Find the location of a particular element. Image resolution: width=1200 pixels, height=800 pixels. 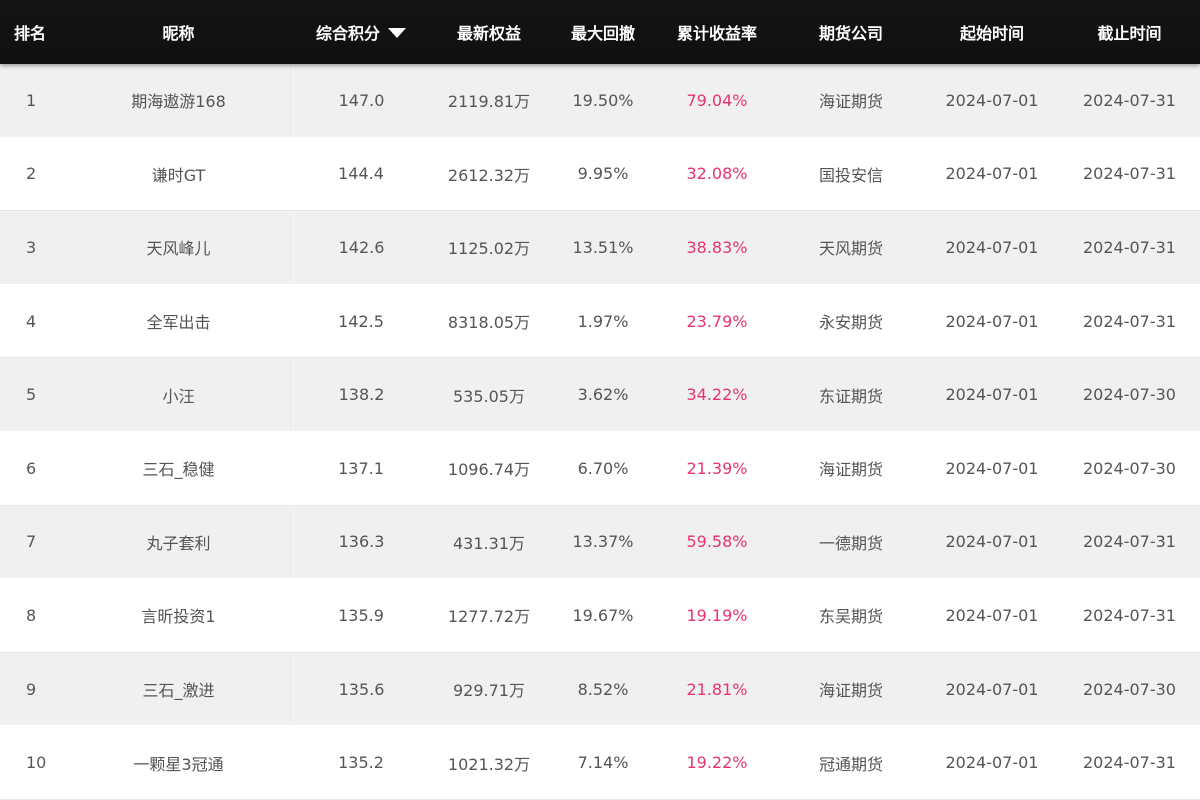

cell-drawdown: 13.37% is located at coordinates (603, 542).